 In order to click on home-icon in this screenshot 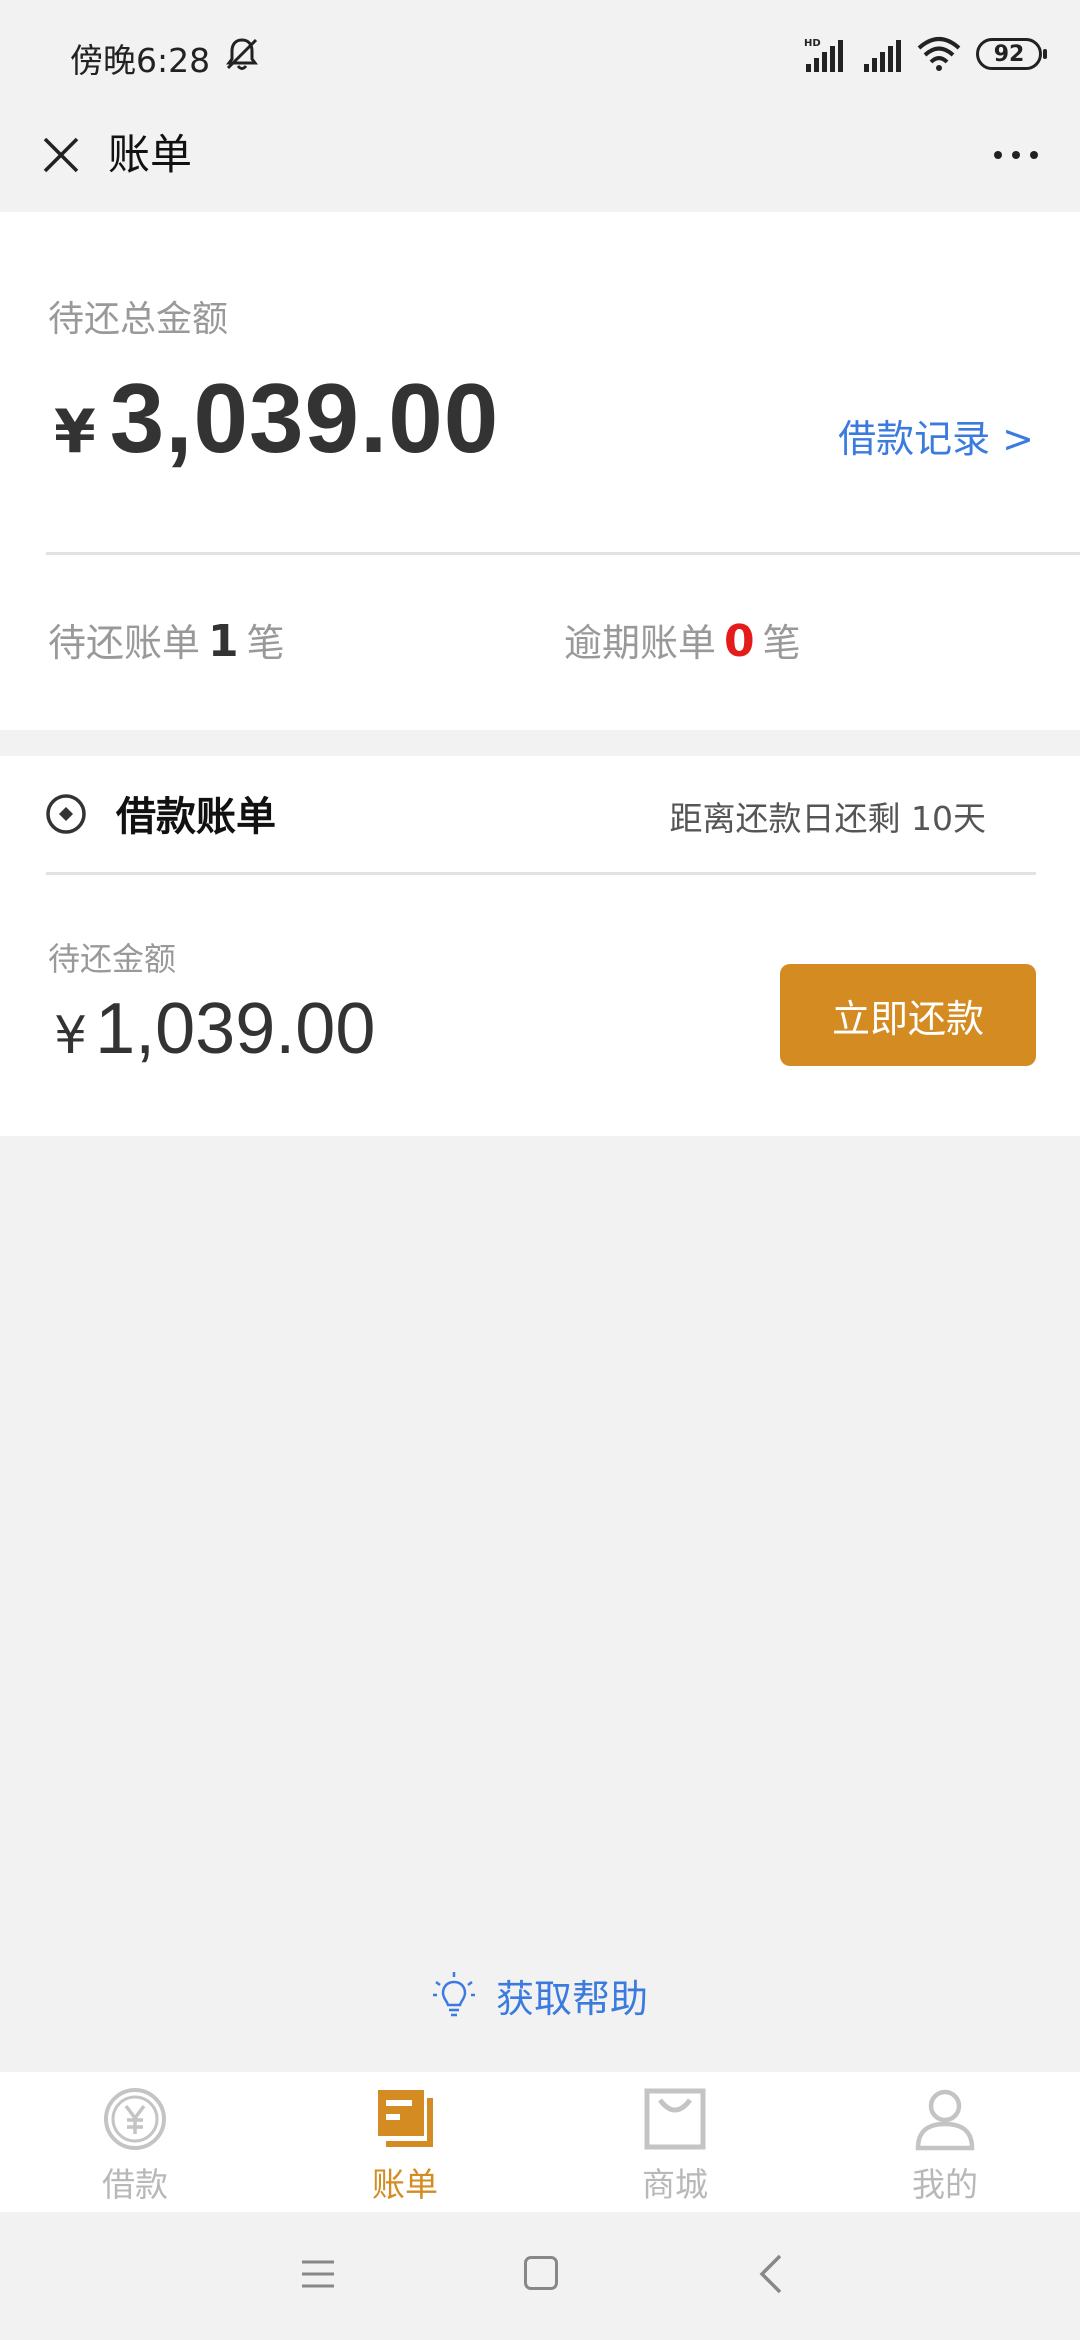, I will do `click(541, 2273)`.